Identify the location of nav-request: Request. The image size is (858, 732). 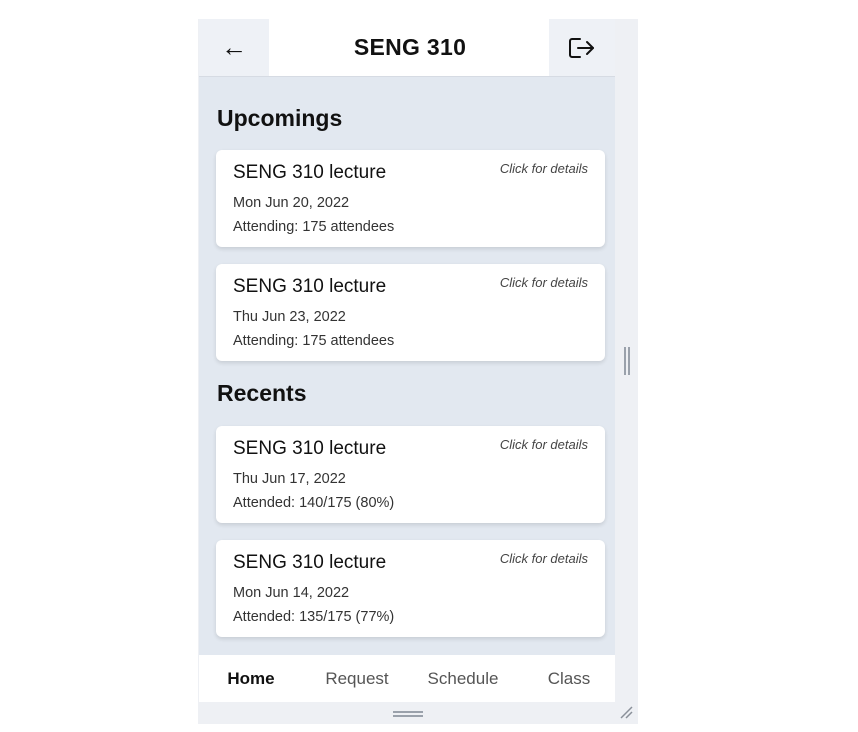
(357, 678).